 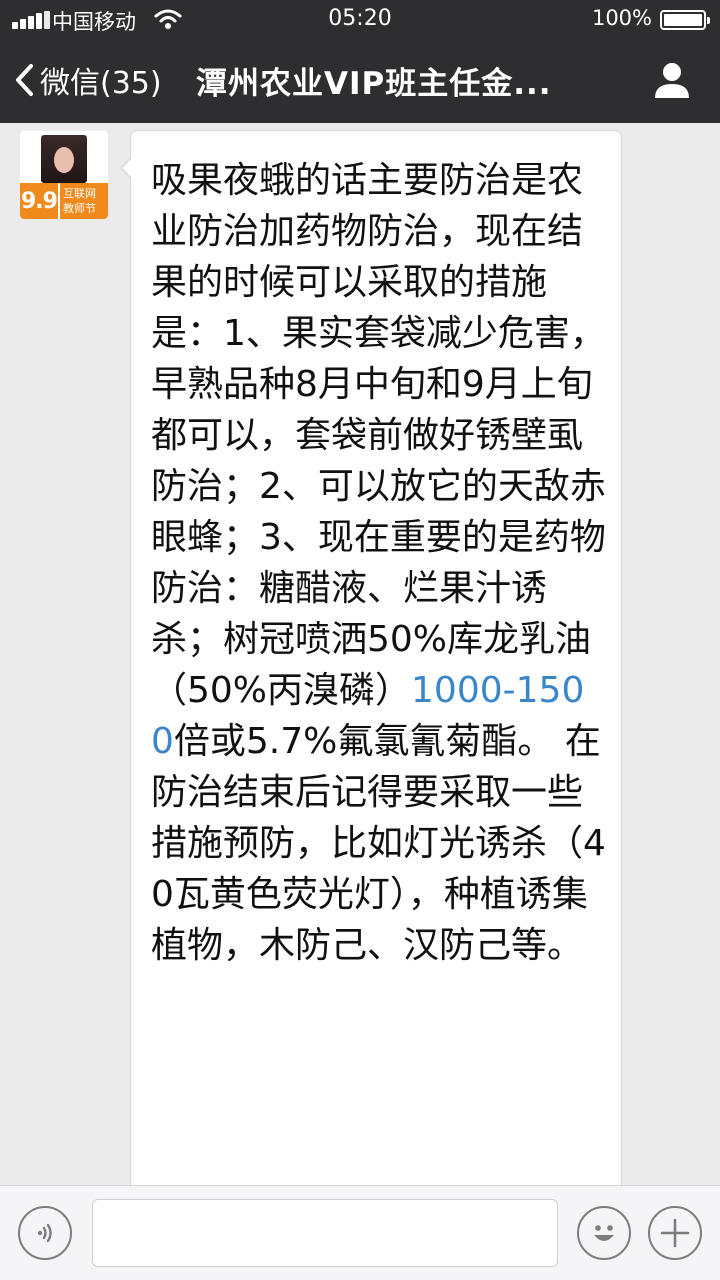 I want to click on avatar-photo, so click(x=64, y=159).